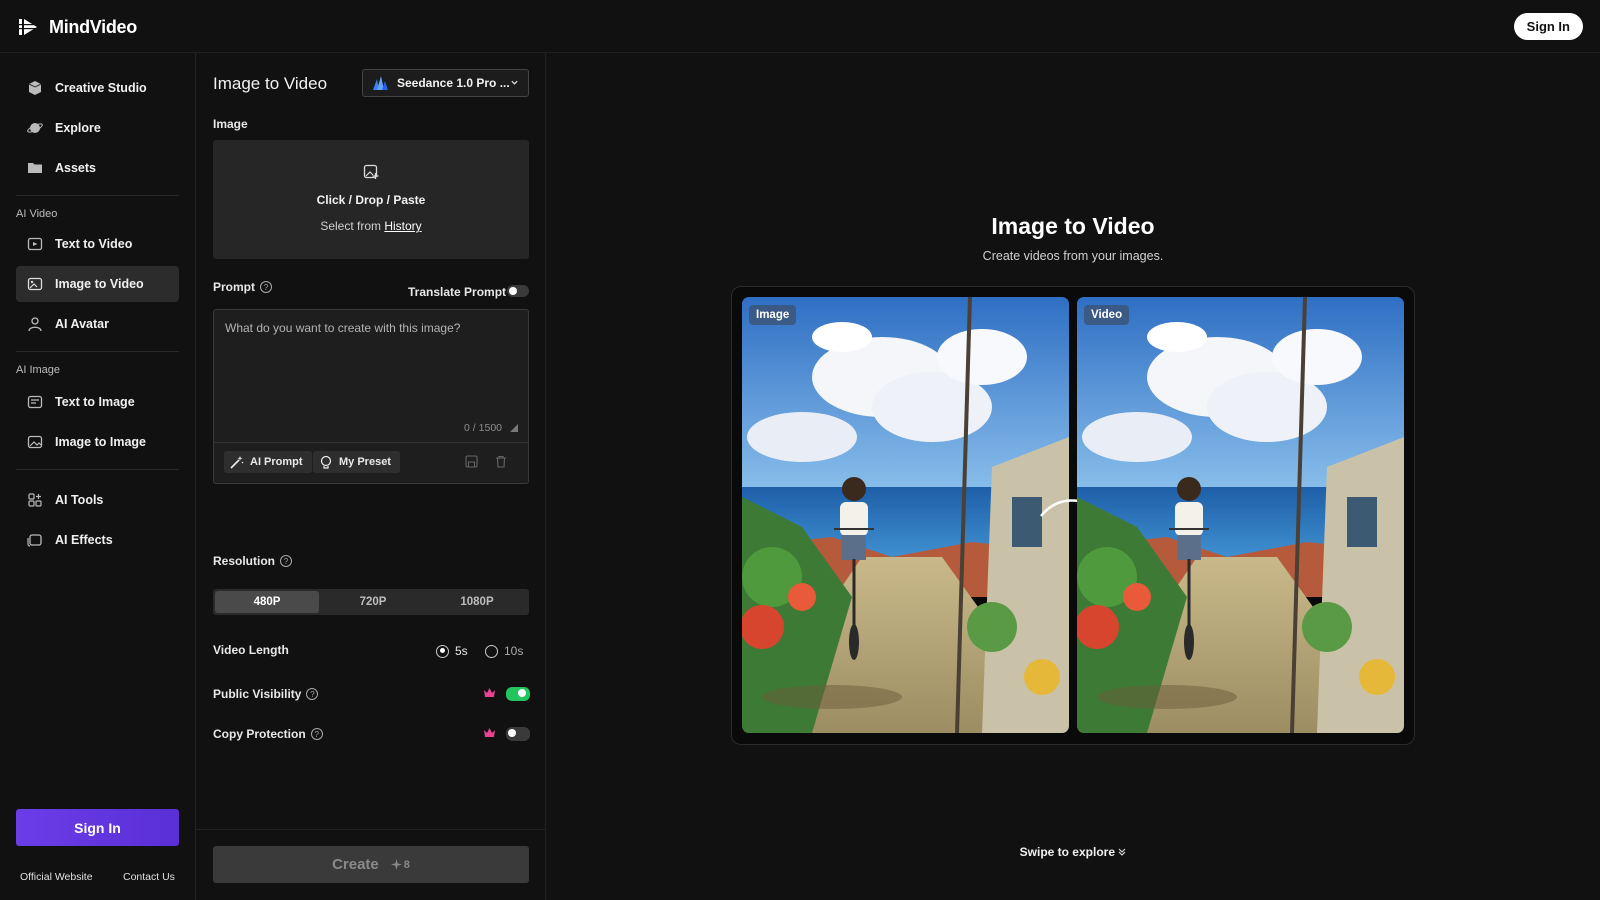 This screenshot has height=900, width=1600. What do you see at coordinates (35, 244) in the screenshot?
I see `text-video-icon` at bounding box center [35, 244].